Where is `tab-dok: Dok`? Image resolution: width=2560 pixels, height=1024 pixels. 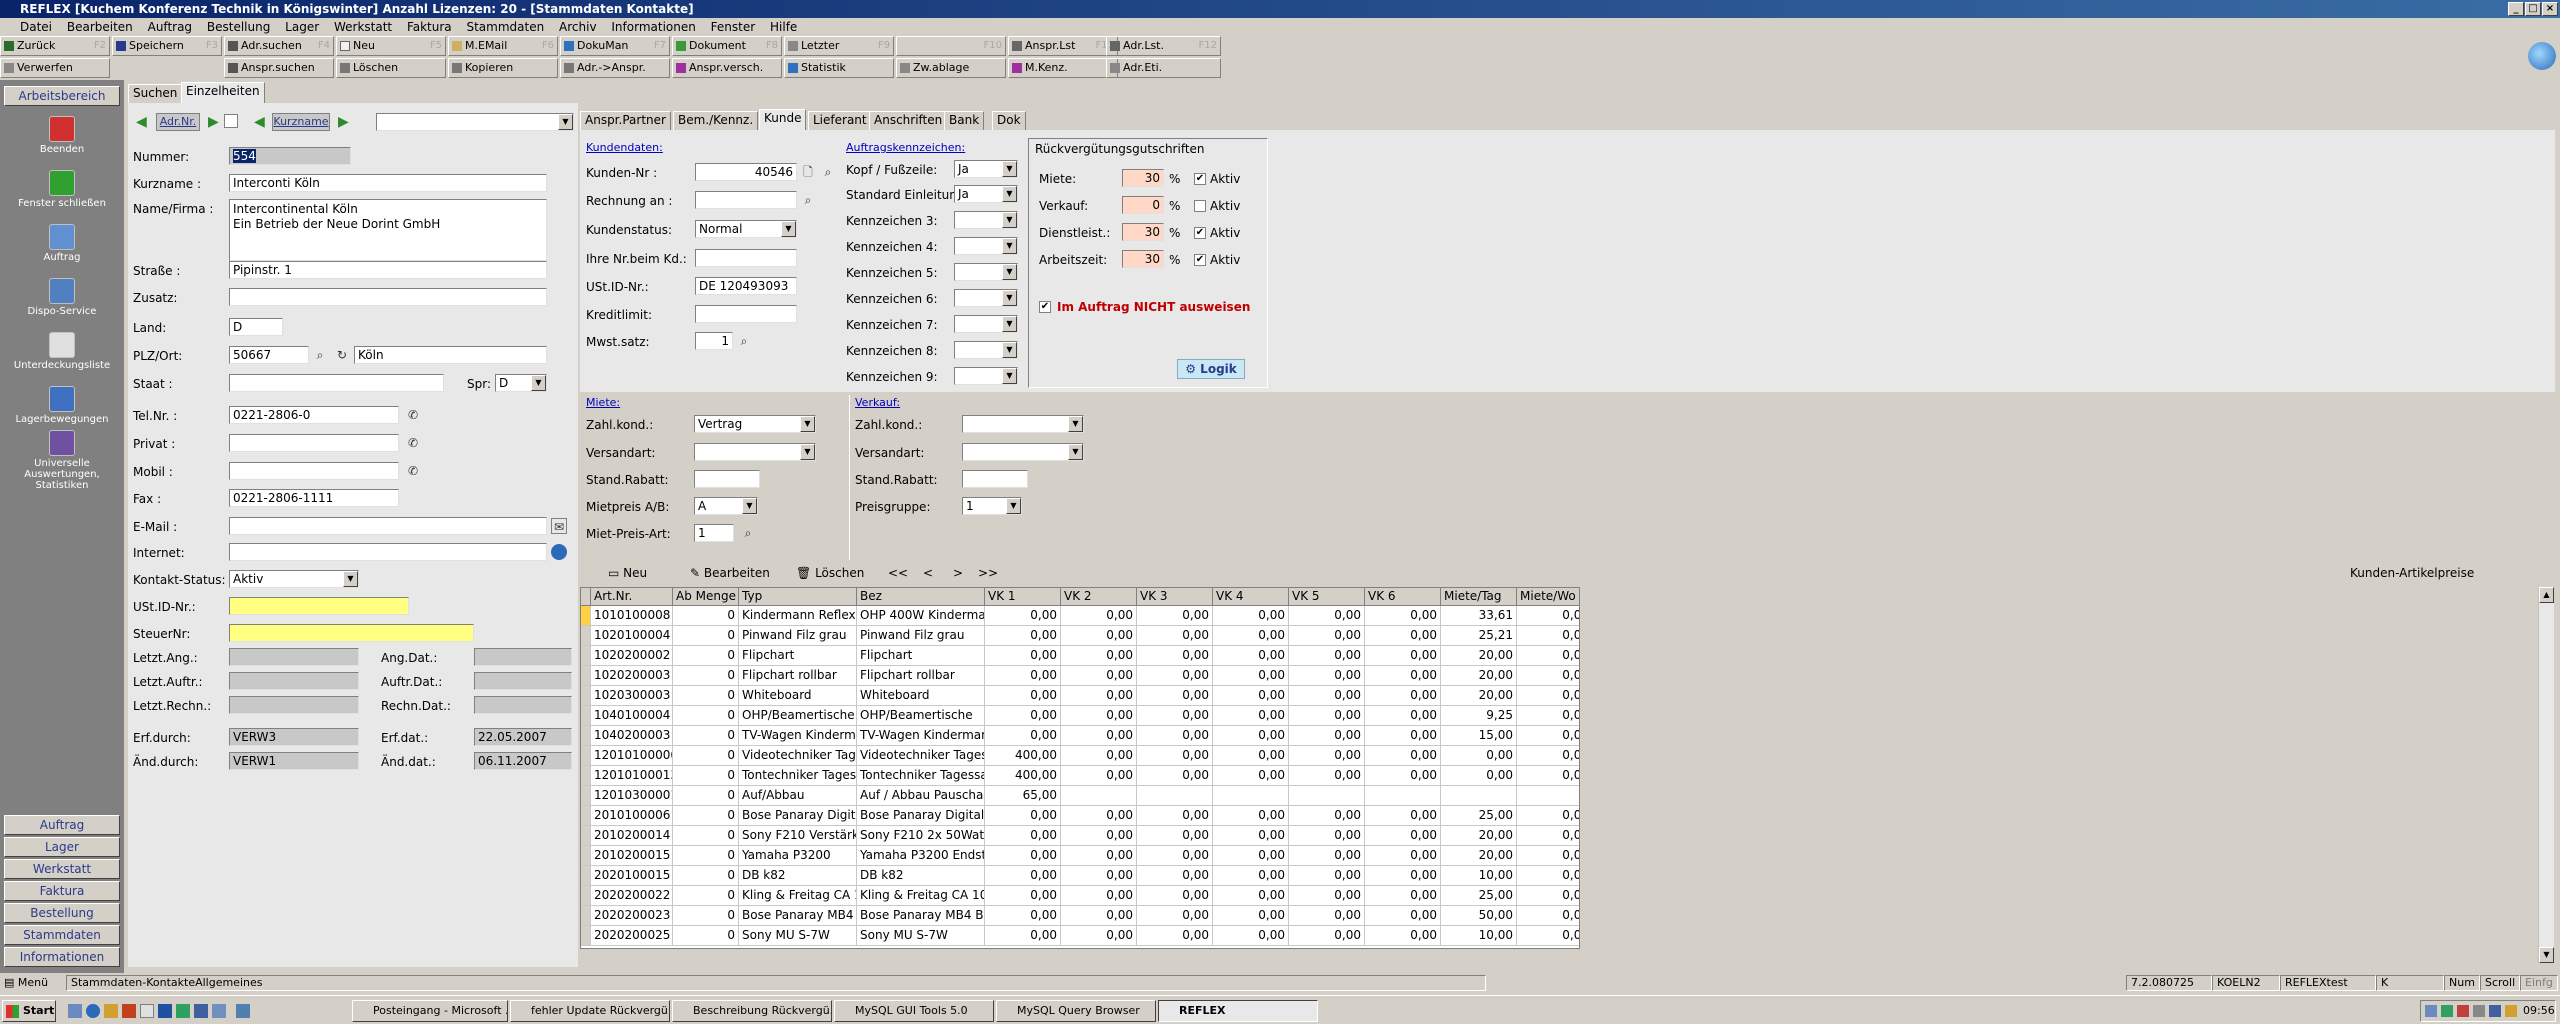 tab-dok: Dok is located at coordinates (1009, 120).